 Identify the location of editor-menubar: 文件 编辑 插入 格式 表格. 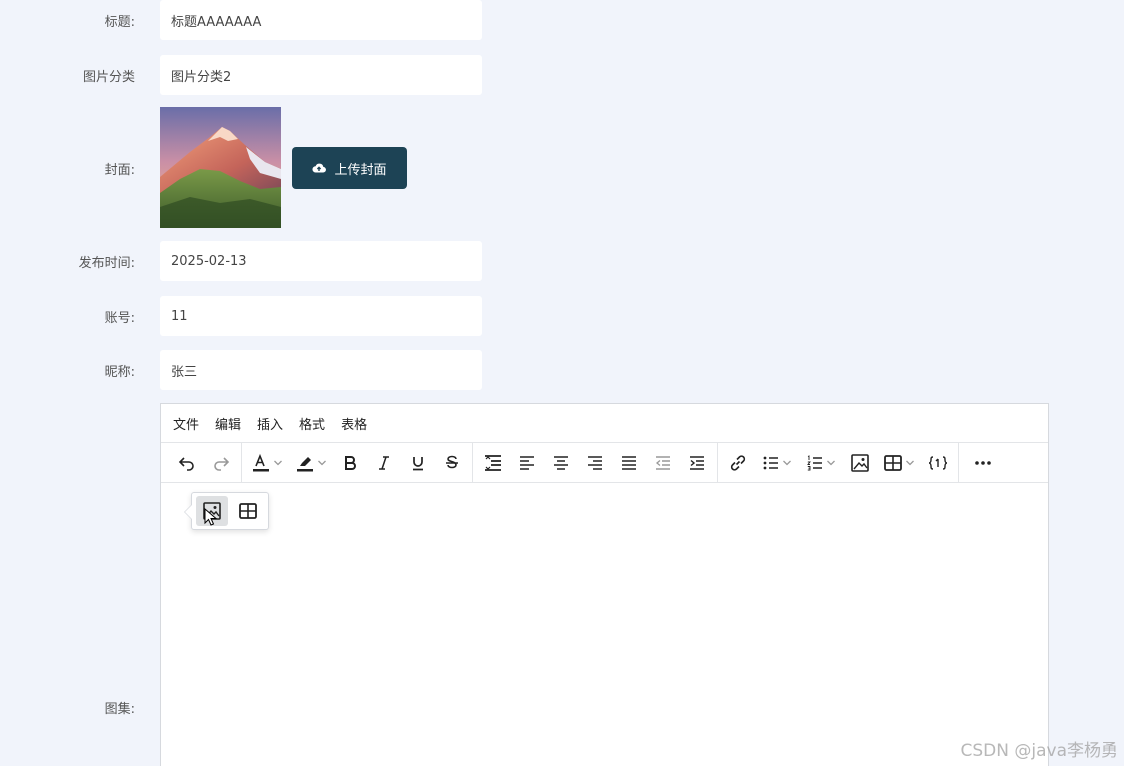
(604, 423).